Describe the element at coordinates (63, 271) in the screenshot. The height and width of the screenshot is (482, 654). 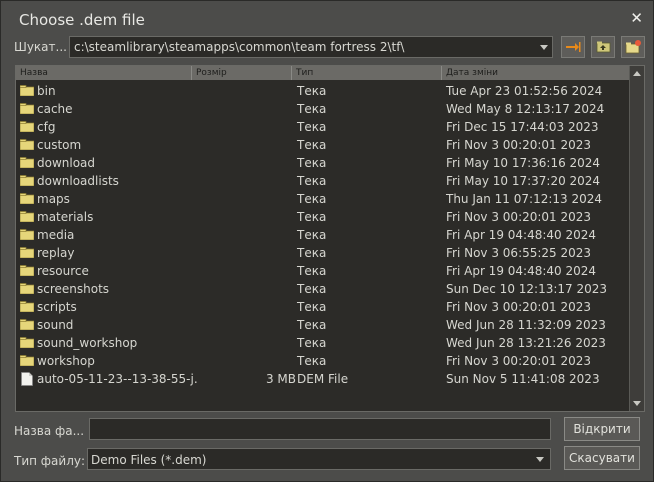
I see `file-name: resource` at that location.